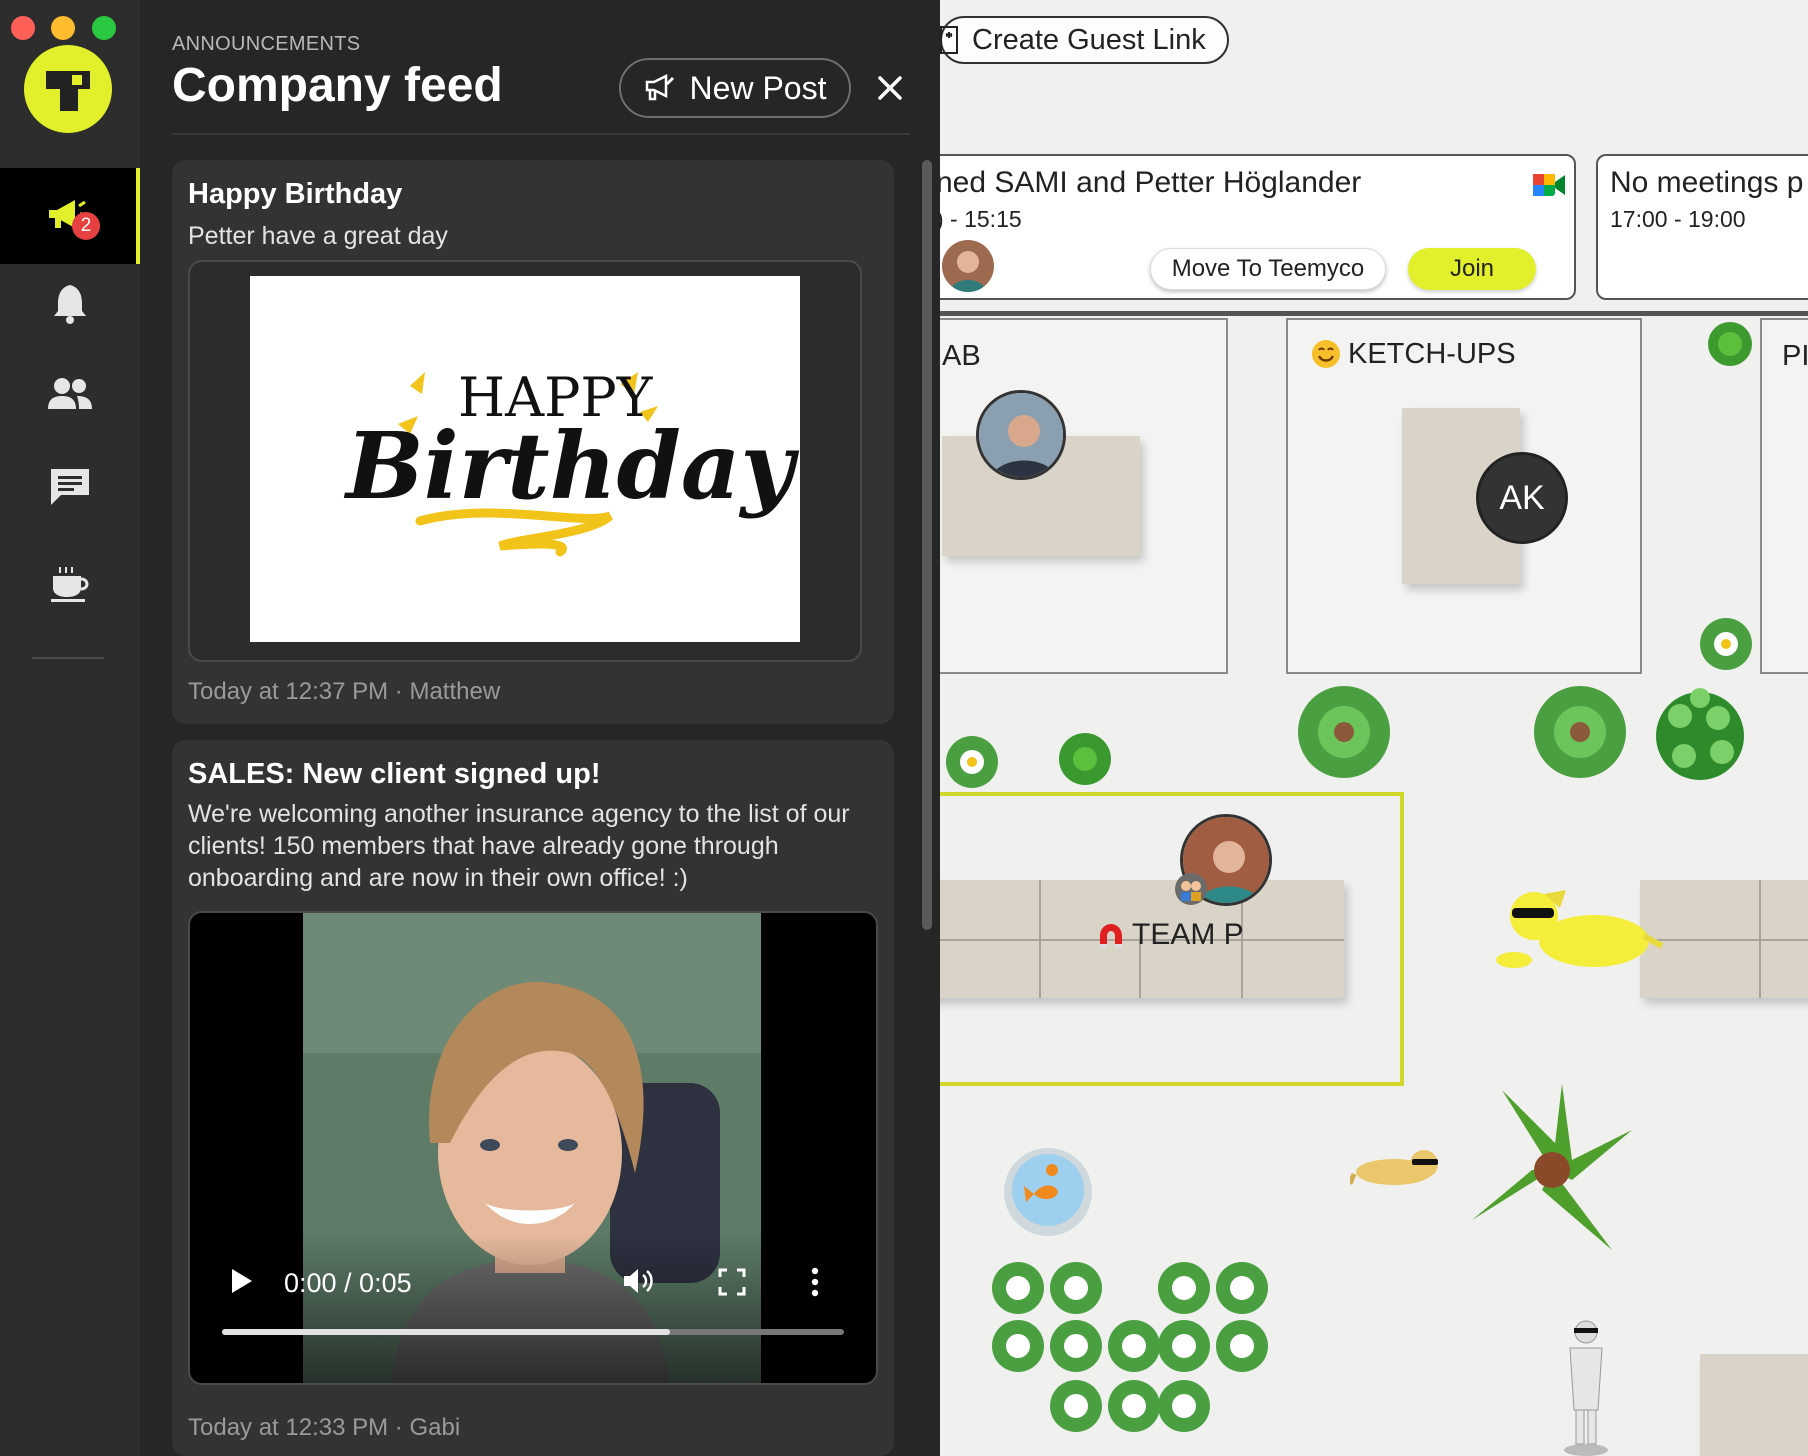 The image size is (1808, 1456). What do you see at coordinates (70, 216) in the screenshot?
I see `nav-announcements: 2` at bounding box center [70, 216].